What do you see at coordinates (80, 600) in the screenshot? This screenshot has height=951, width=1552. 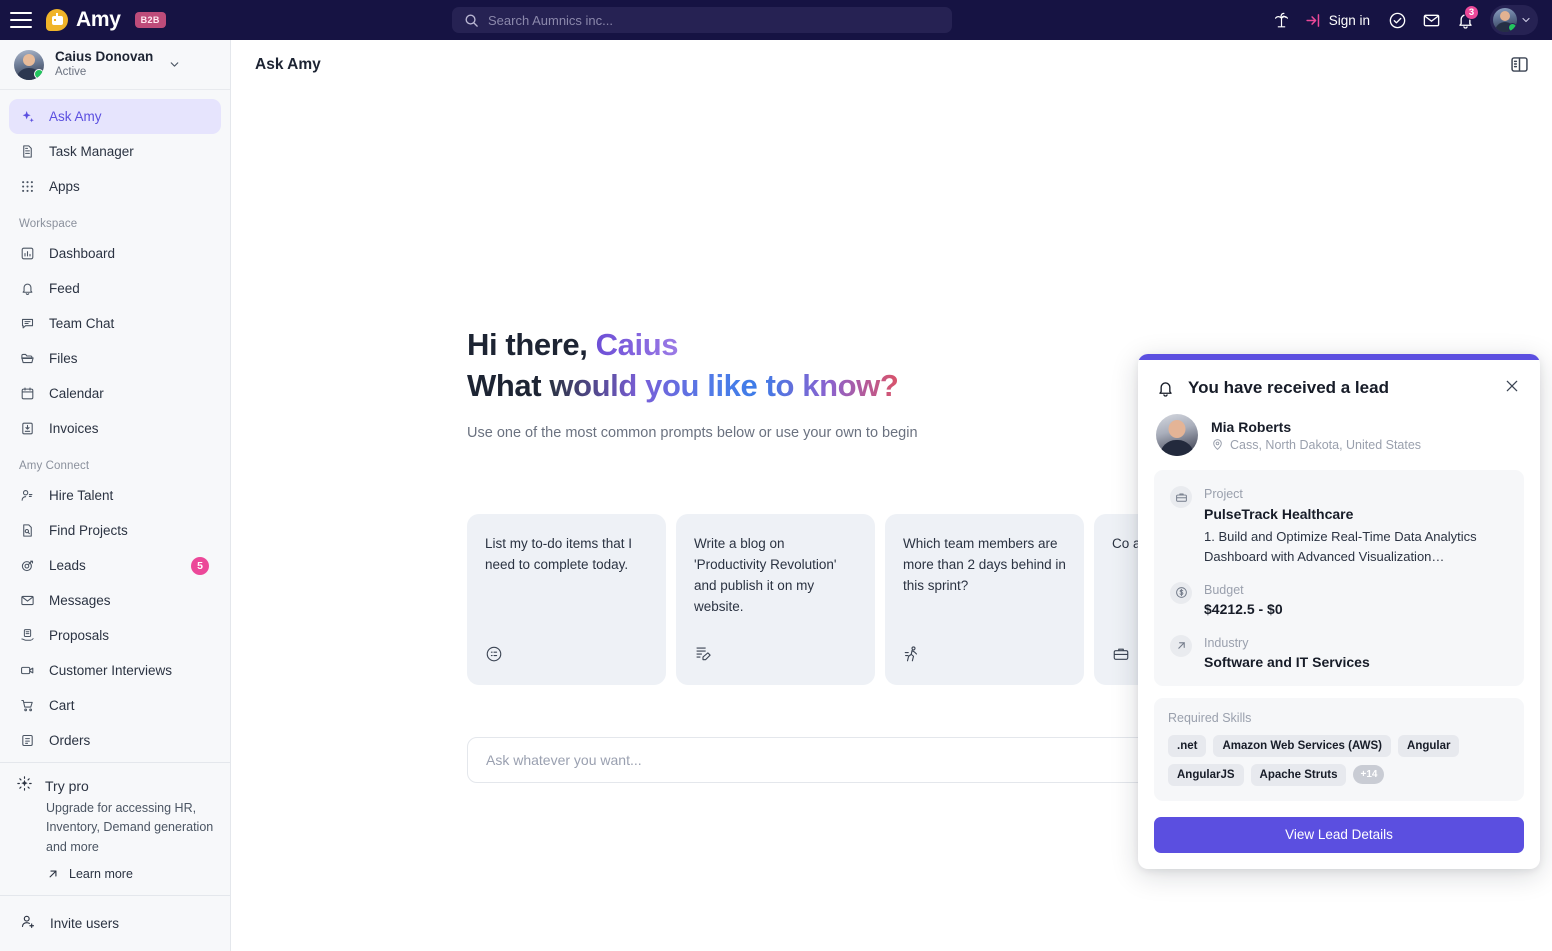 I see `sidebar-item-label: Messages` at bounding box center [80, 600].